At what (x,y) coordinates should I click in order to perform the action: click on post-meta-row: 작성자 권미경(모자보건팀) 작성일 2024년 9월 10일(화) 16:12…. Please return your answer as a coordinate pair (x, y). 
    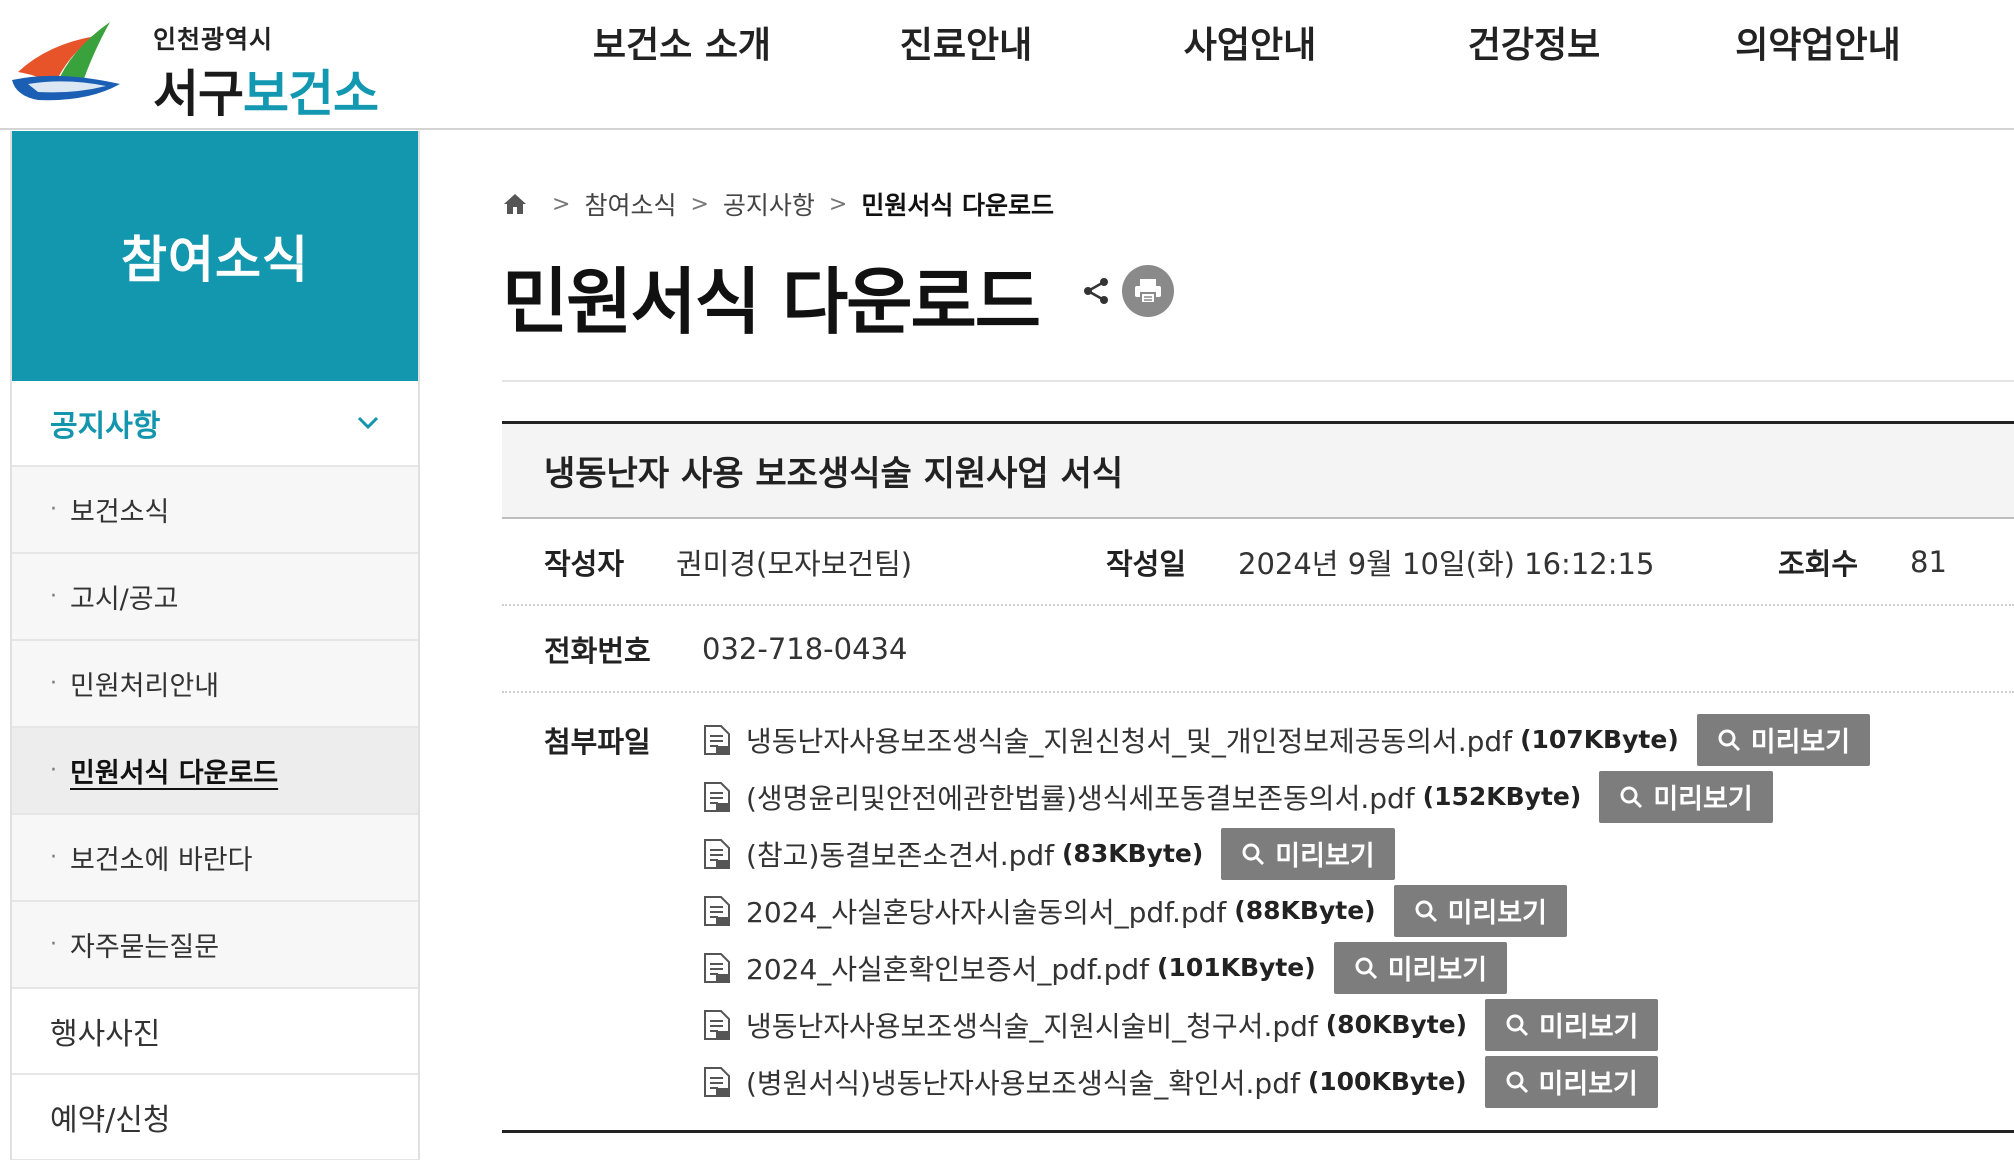
    Looking at the image, I should click on (1258, 562).